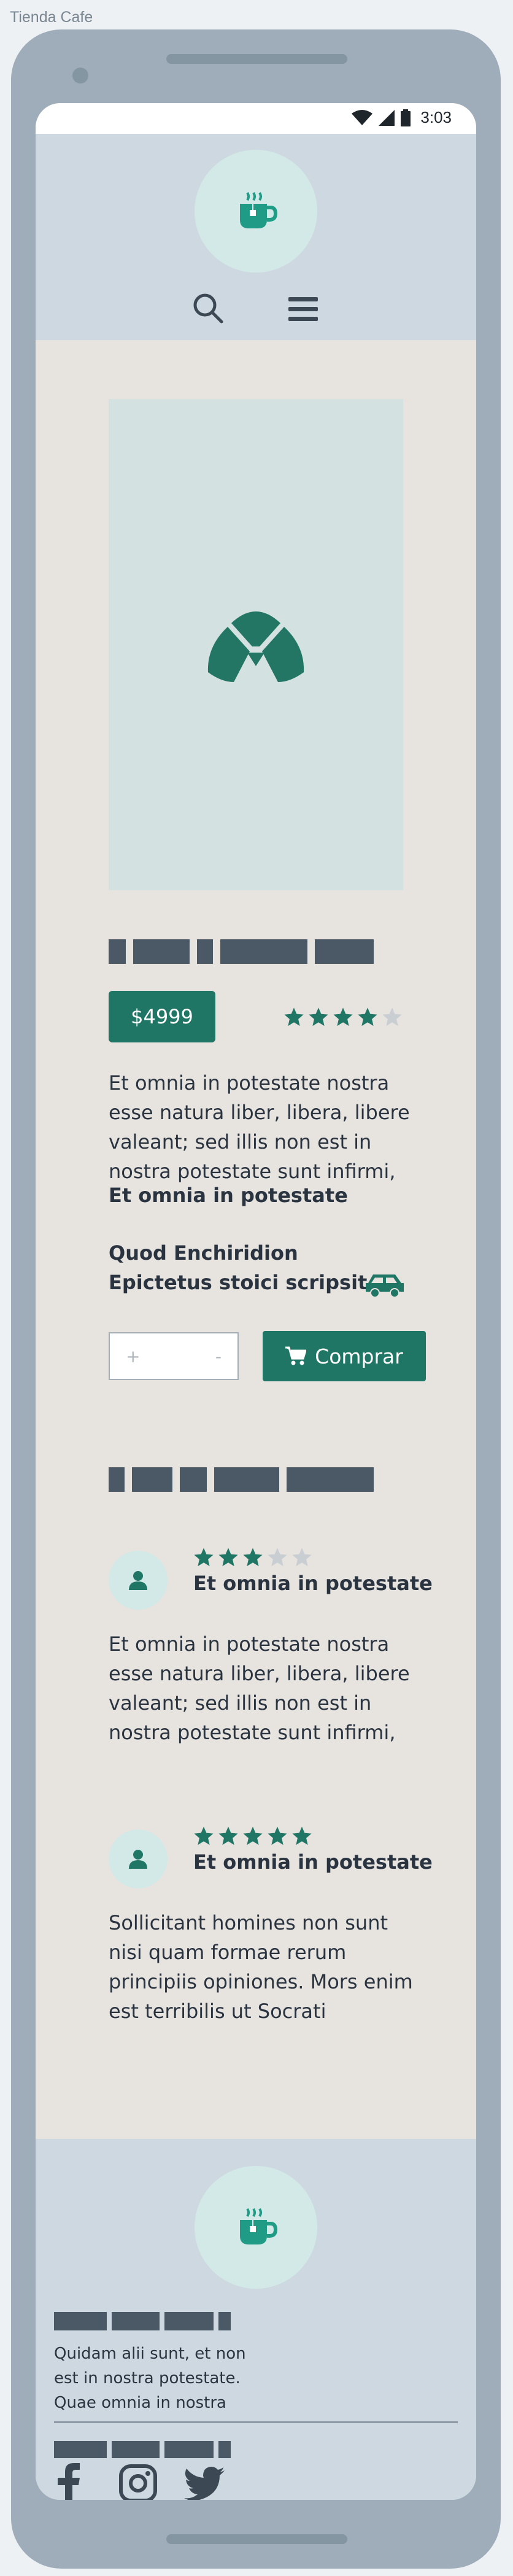 The image size is (513, 2576). Describe the element at coordinates (256, 2539) in the screenshot. I see `home-indicator` at that location.